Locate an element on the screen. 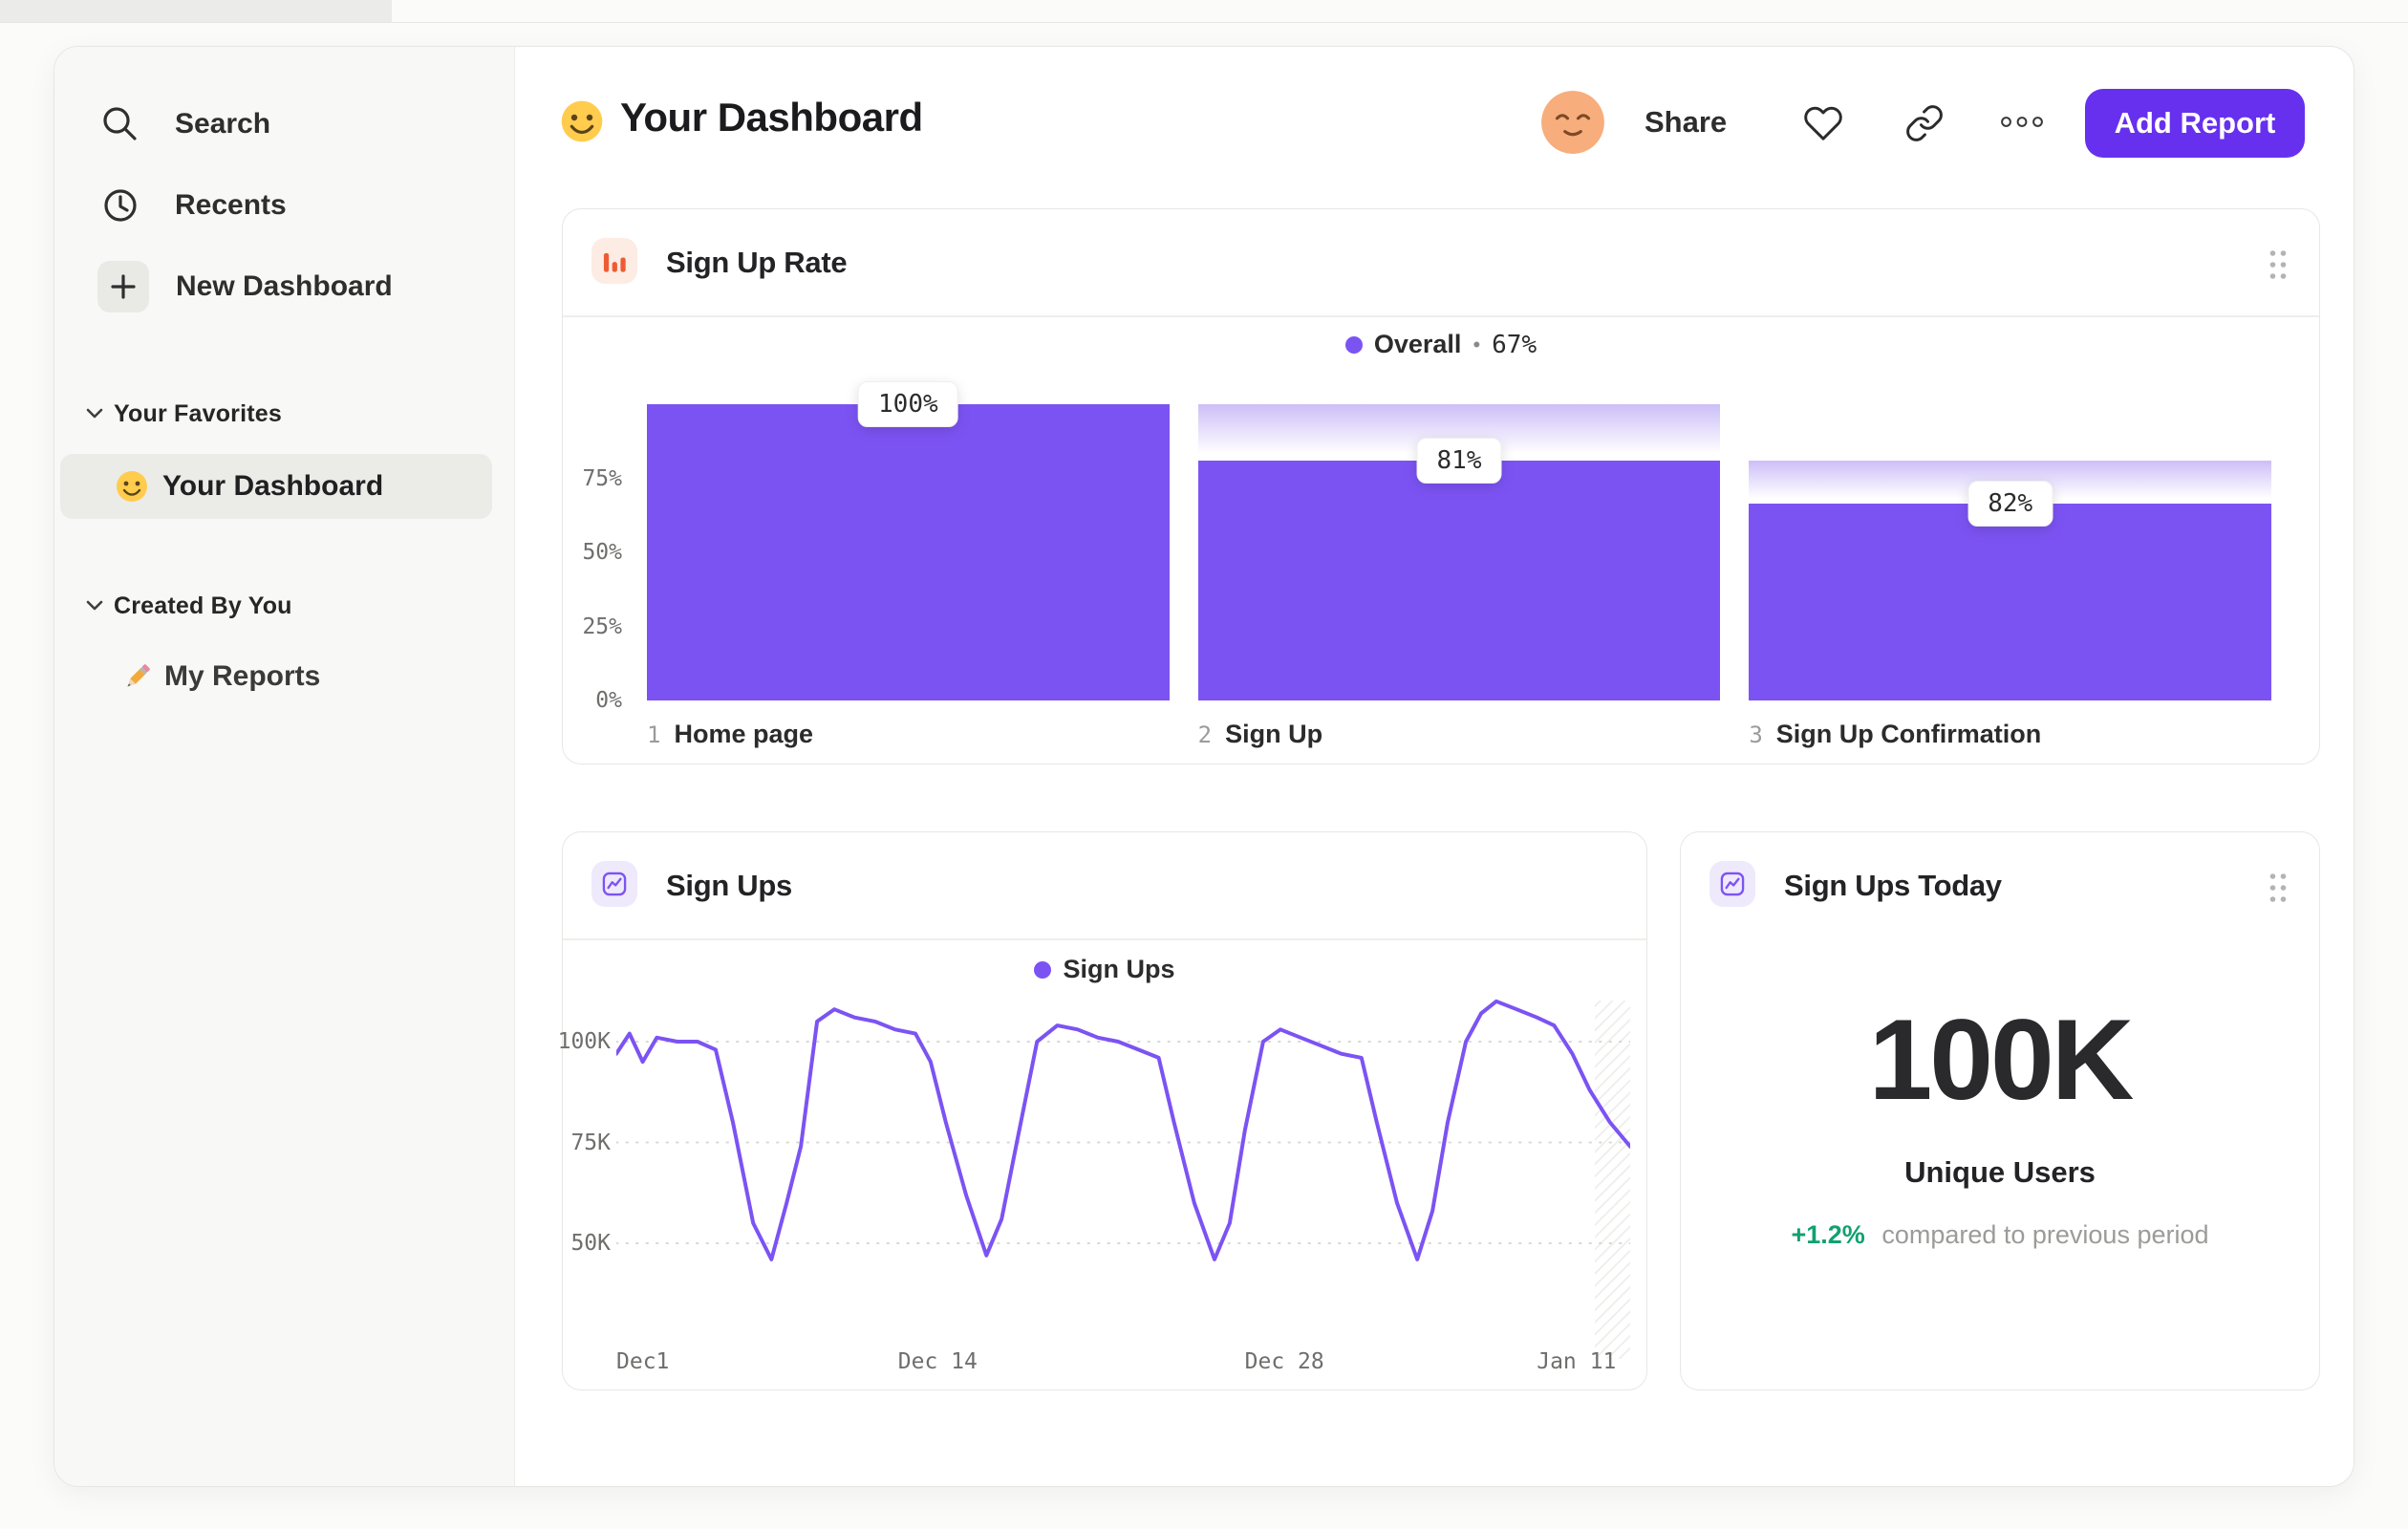 This screenshot has height=1529, width=2408. add-report-button: Add Report is located at coordinates (2195, 123).